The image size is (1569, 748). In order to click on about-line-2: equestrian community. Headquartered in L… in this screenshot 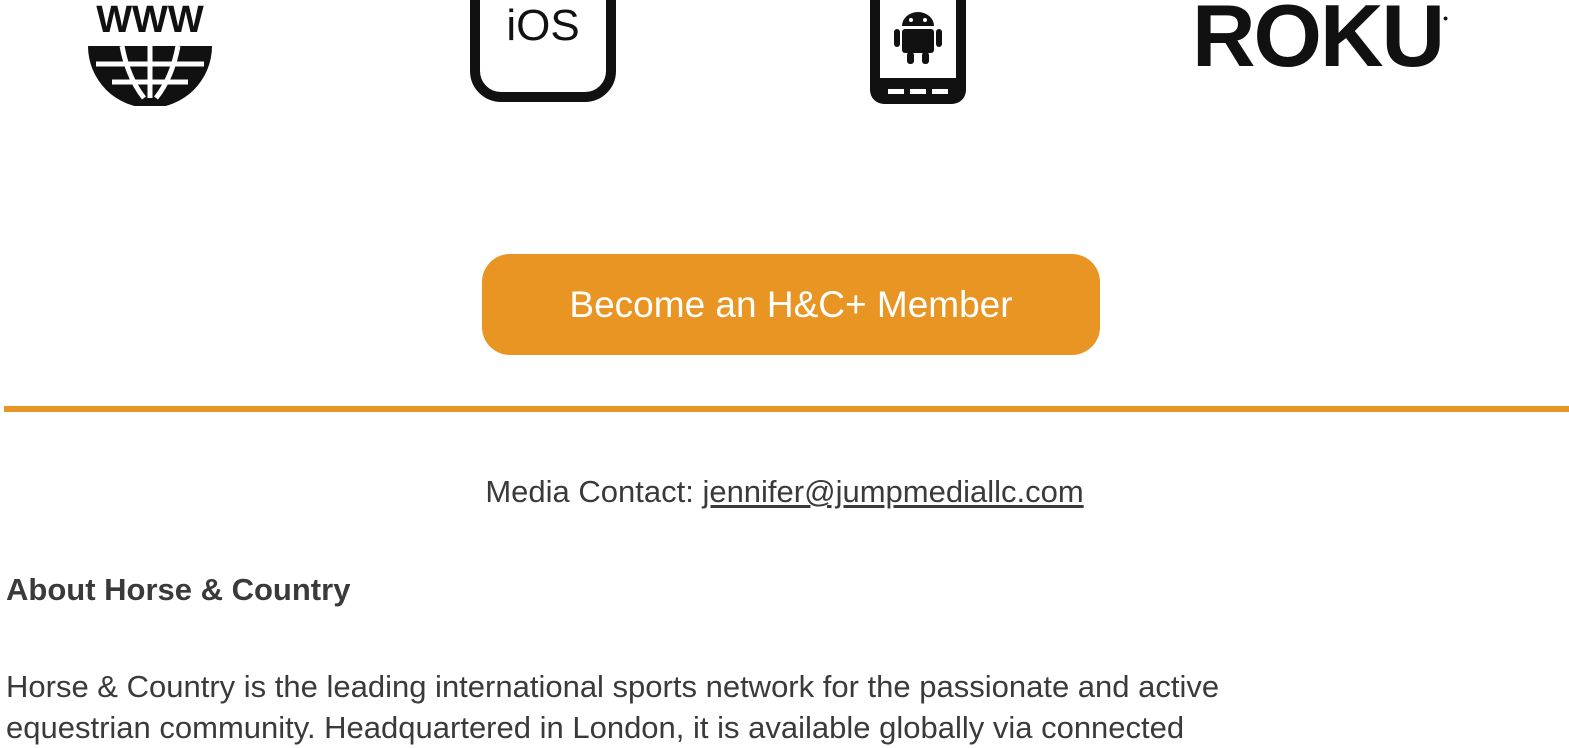, I will do `click(595, 727)`.